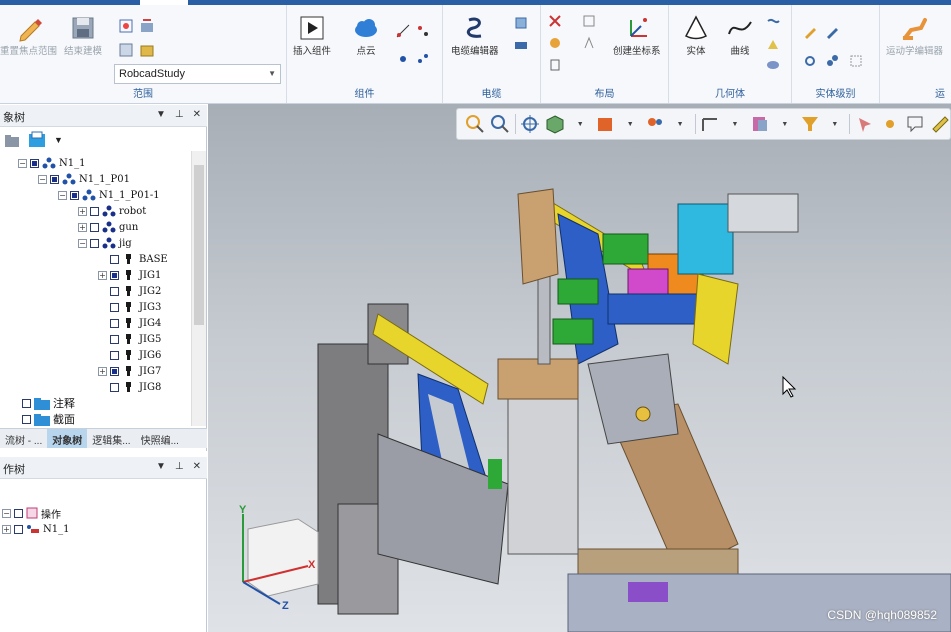 Image resolution: width=951 pixels, height=632 pixels. I want to click on object-tree-scrollbar, so click(198, 288).